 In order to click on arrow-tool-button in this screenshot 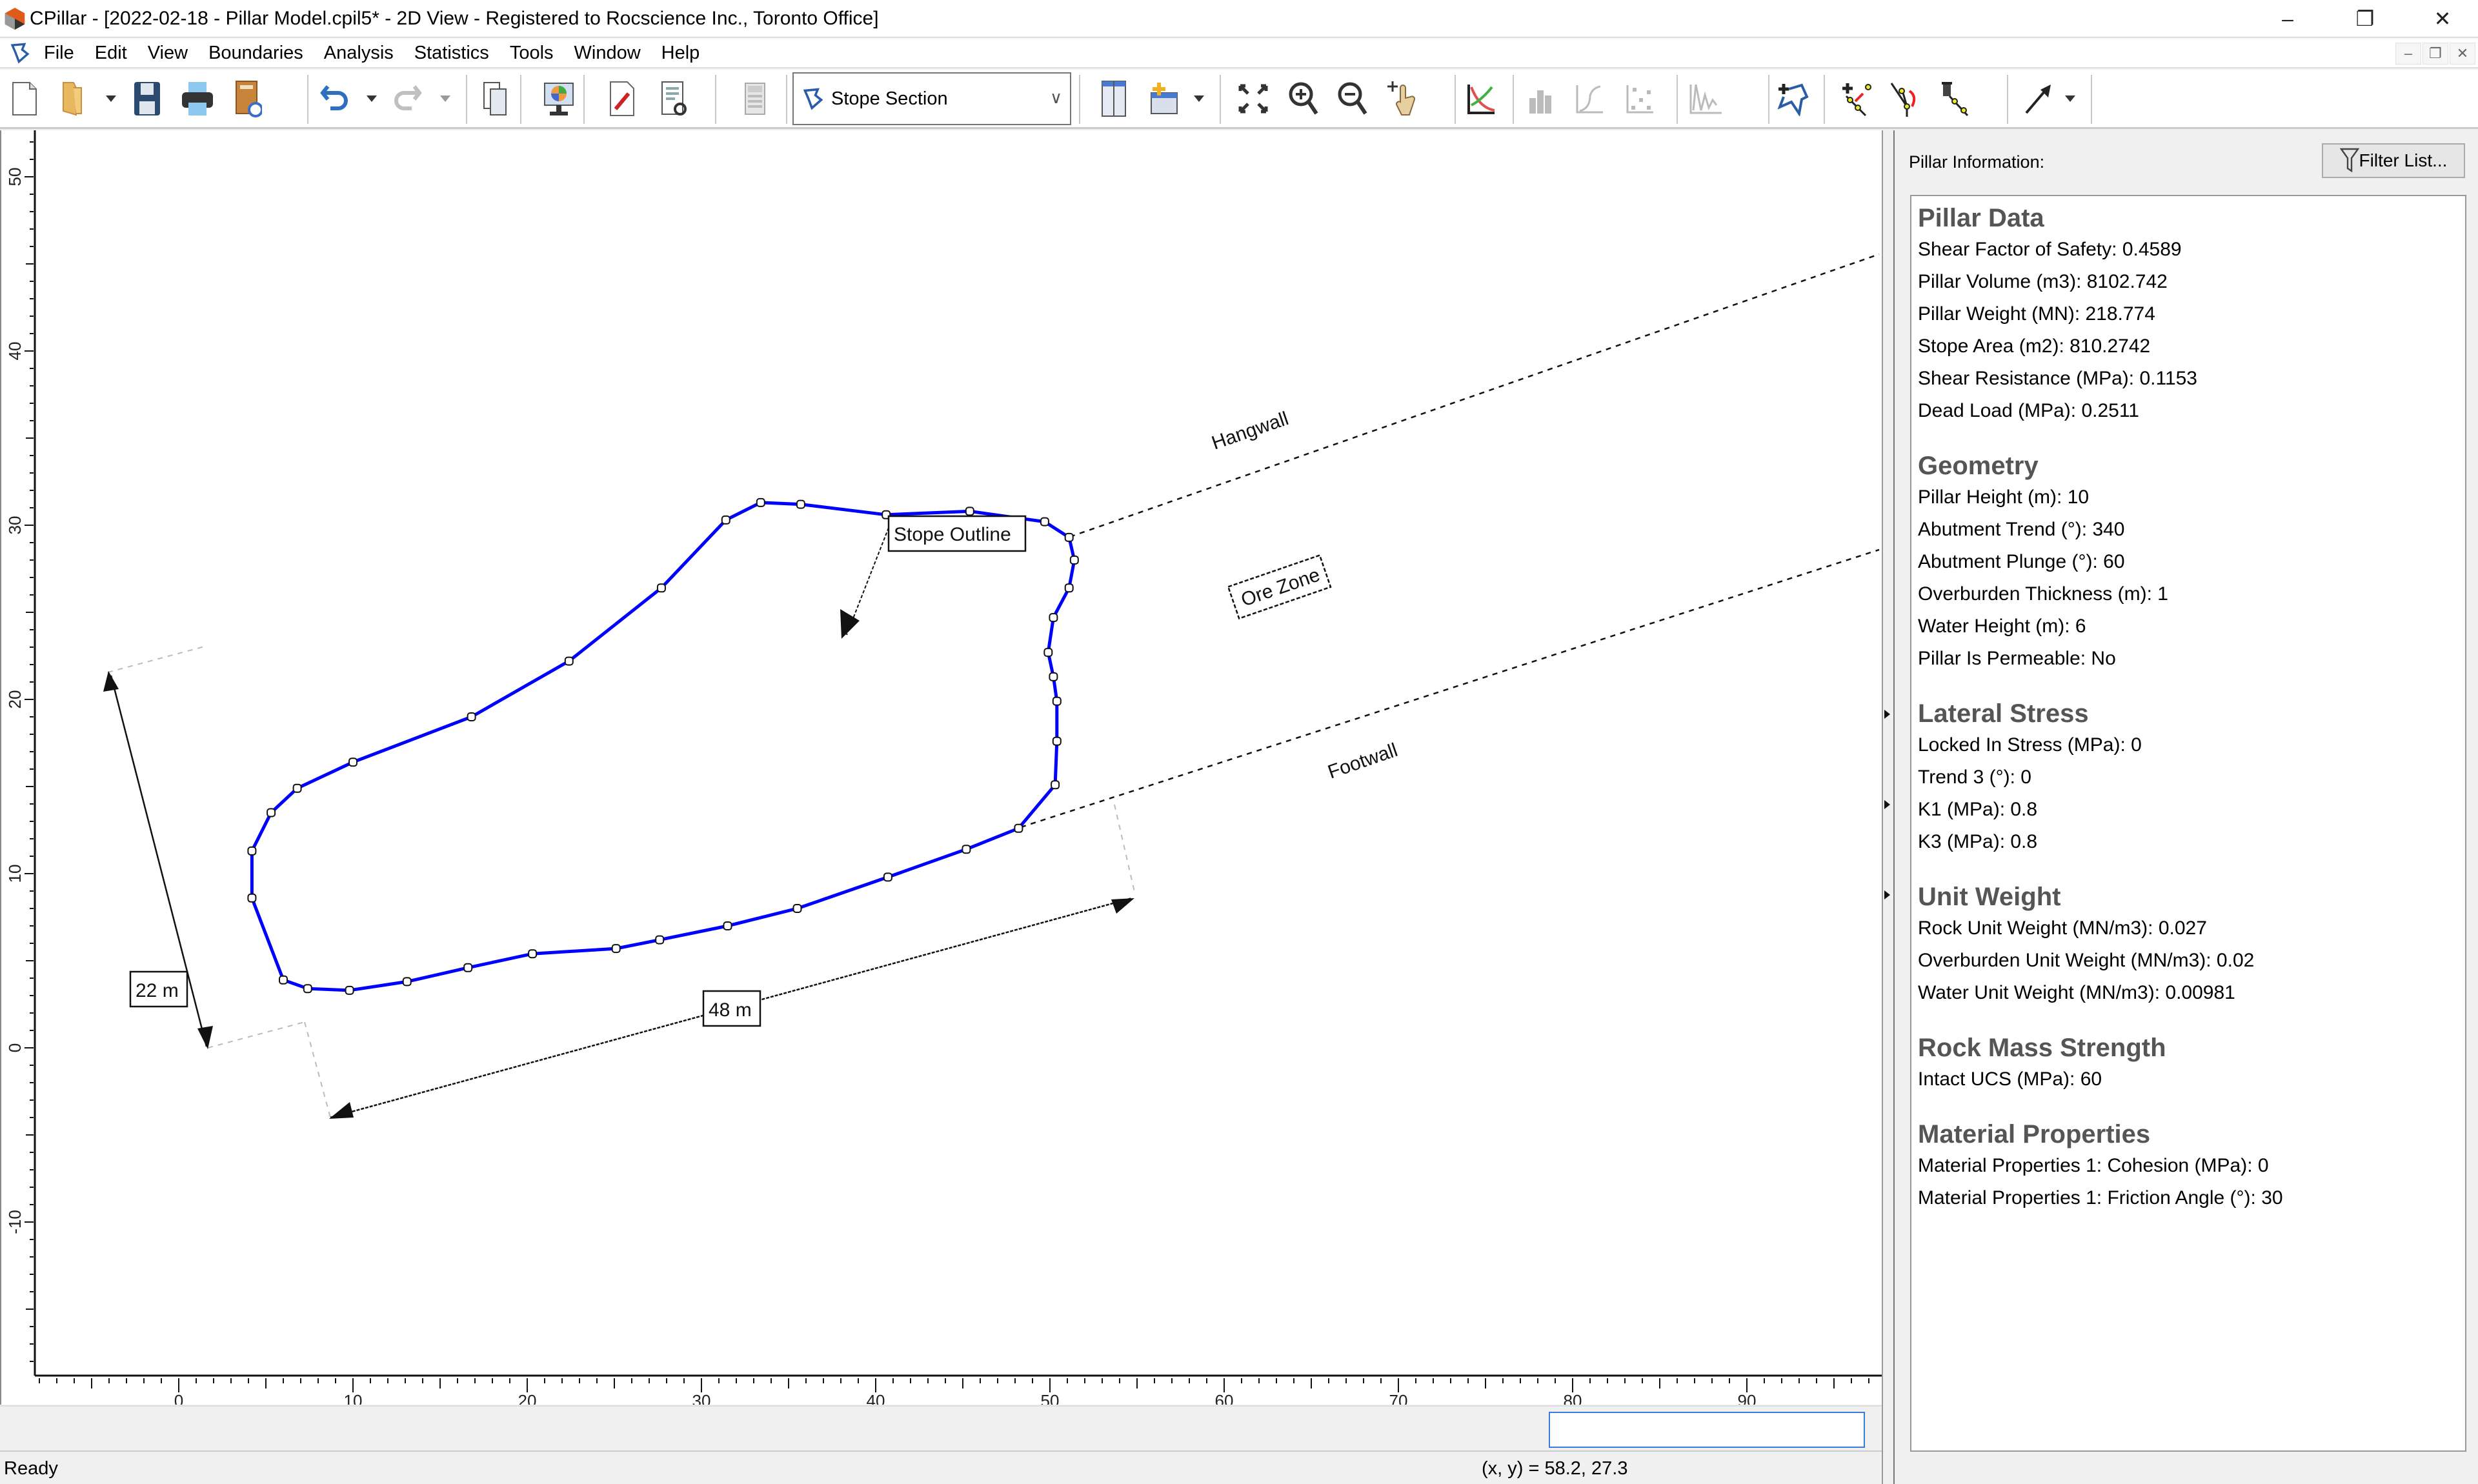, I will do `click(2039, 98)`.